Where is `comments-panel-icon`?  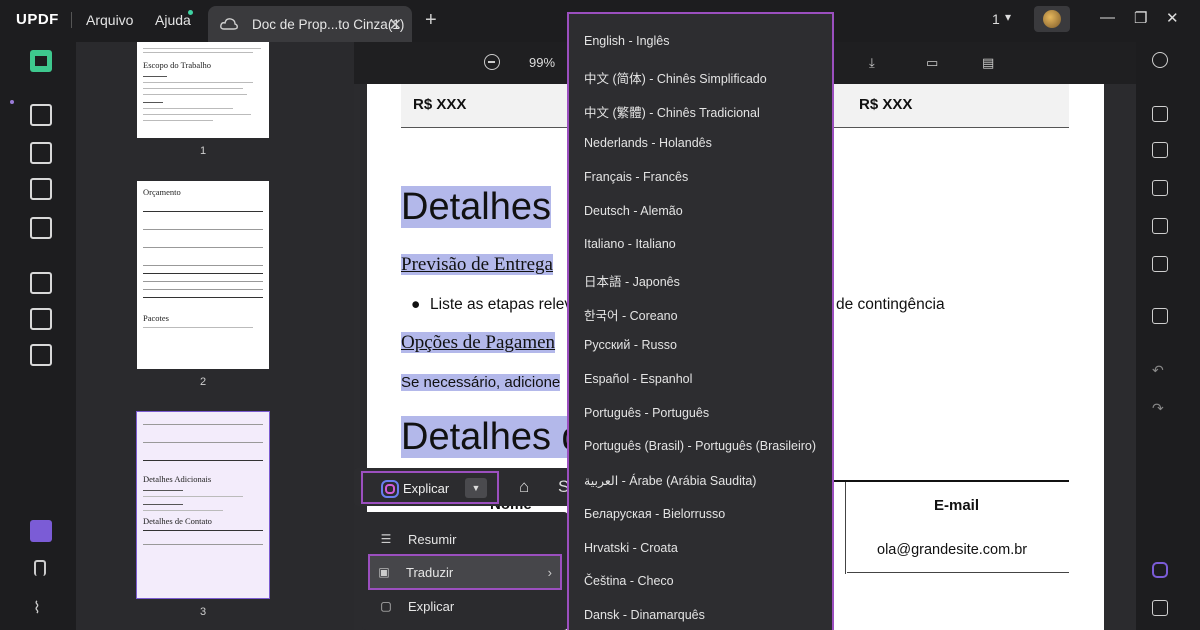 comments-panel-icon is located at coordinates (1160, 608).